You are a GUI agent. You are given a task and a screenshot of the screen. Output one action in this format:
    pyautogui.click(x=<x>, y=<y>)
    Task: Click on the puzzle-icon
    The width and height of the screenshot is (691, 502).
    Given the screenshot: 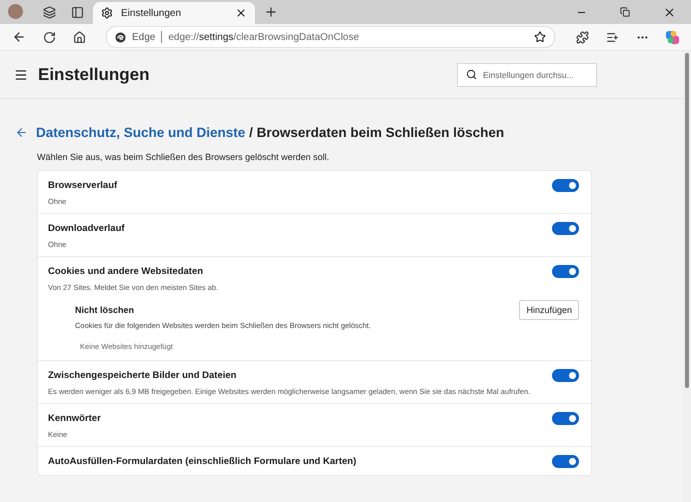 What is the action you would take?
    pyautogui.click(x=582, y=37)
    